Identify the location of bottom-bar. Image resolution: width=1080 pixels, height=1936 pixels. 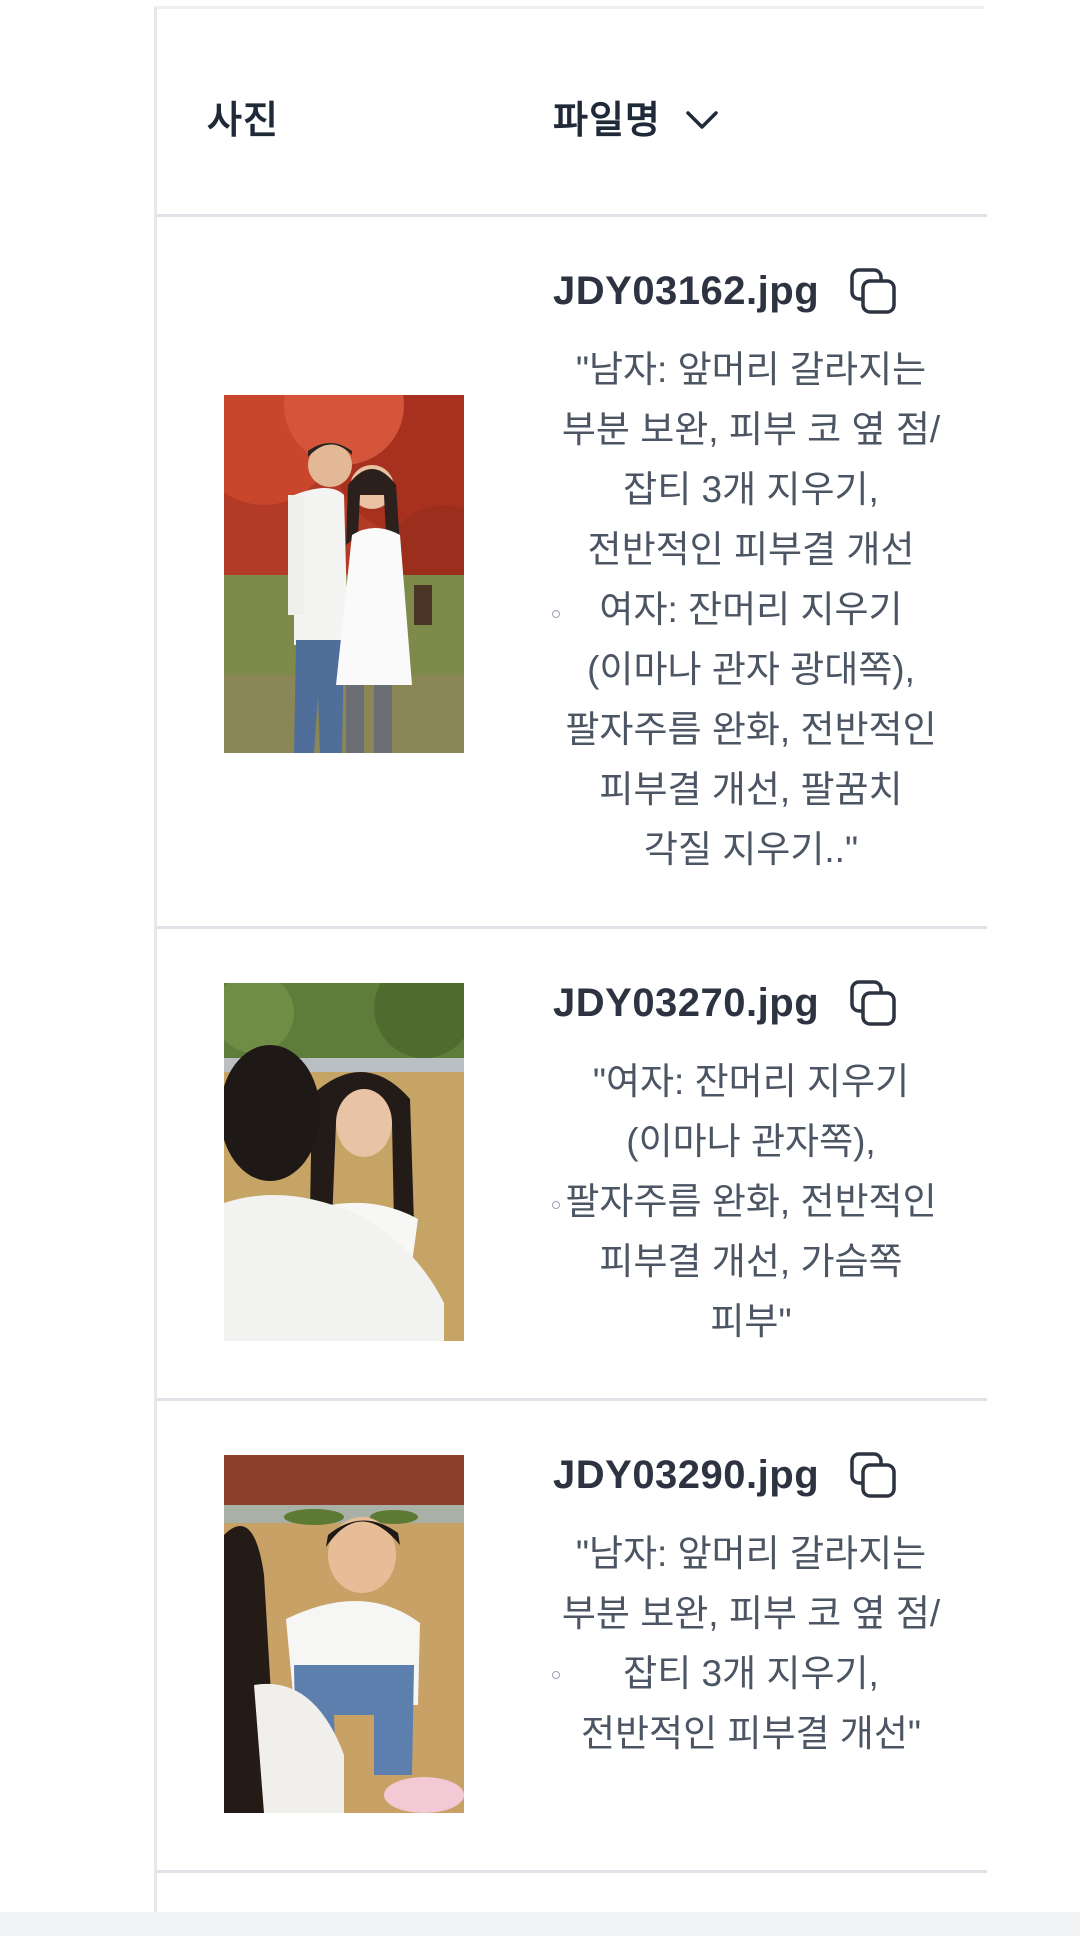
(540, 1924).